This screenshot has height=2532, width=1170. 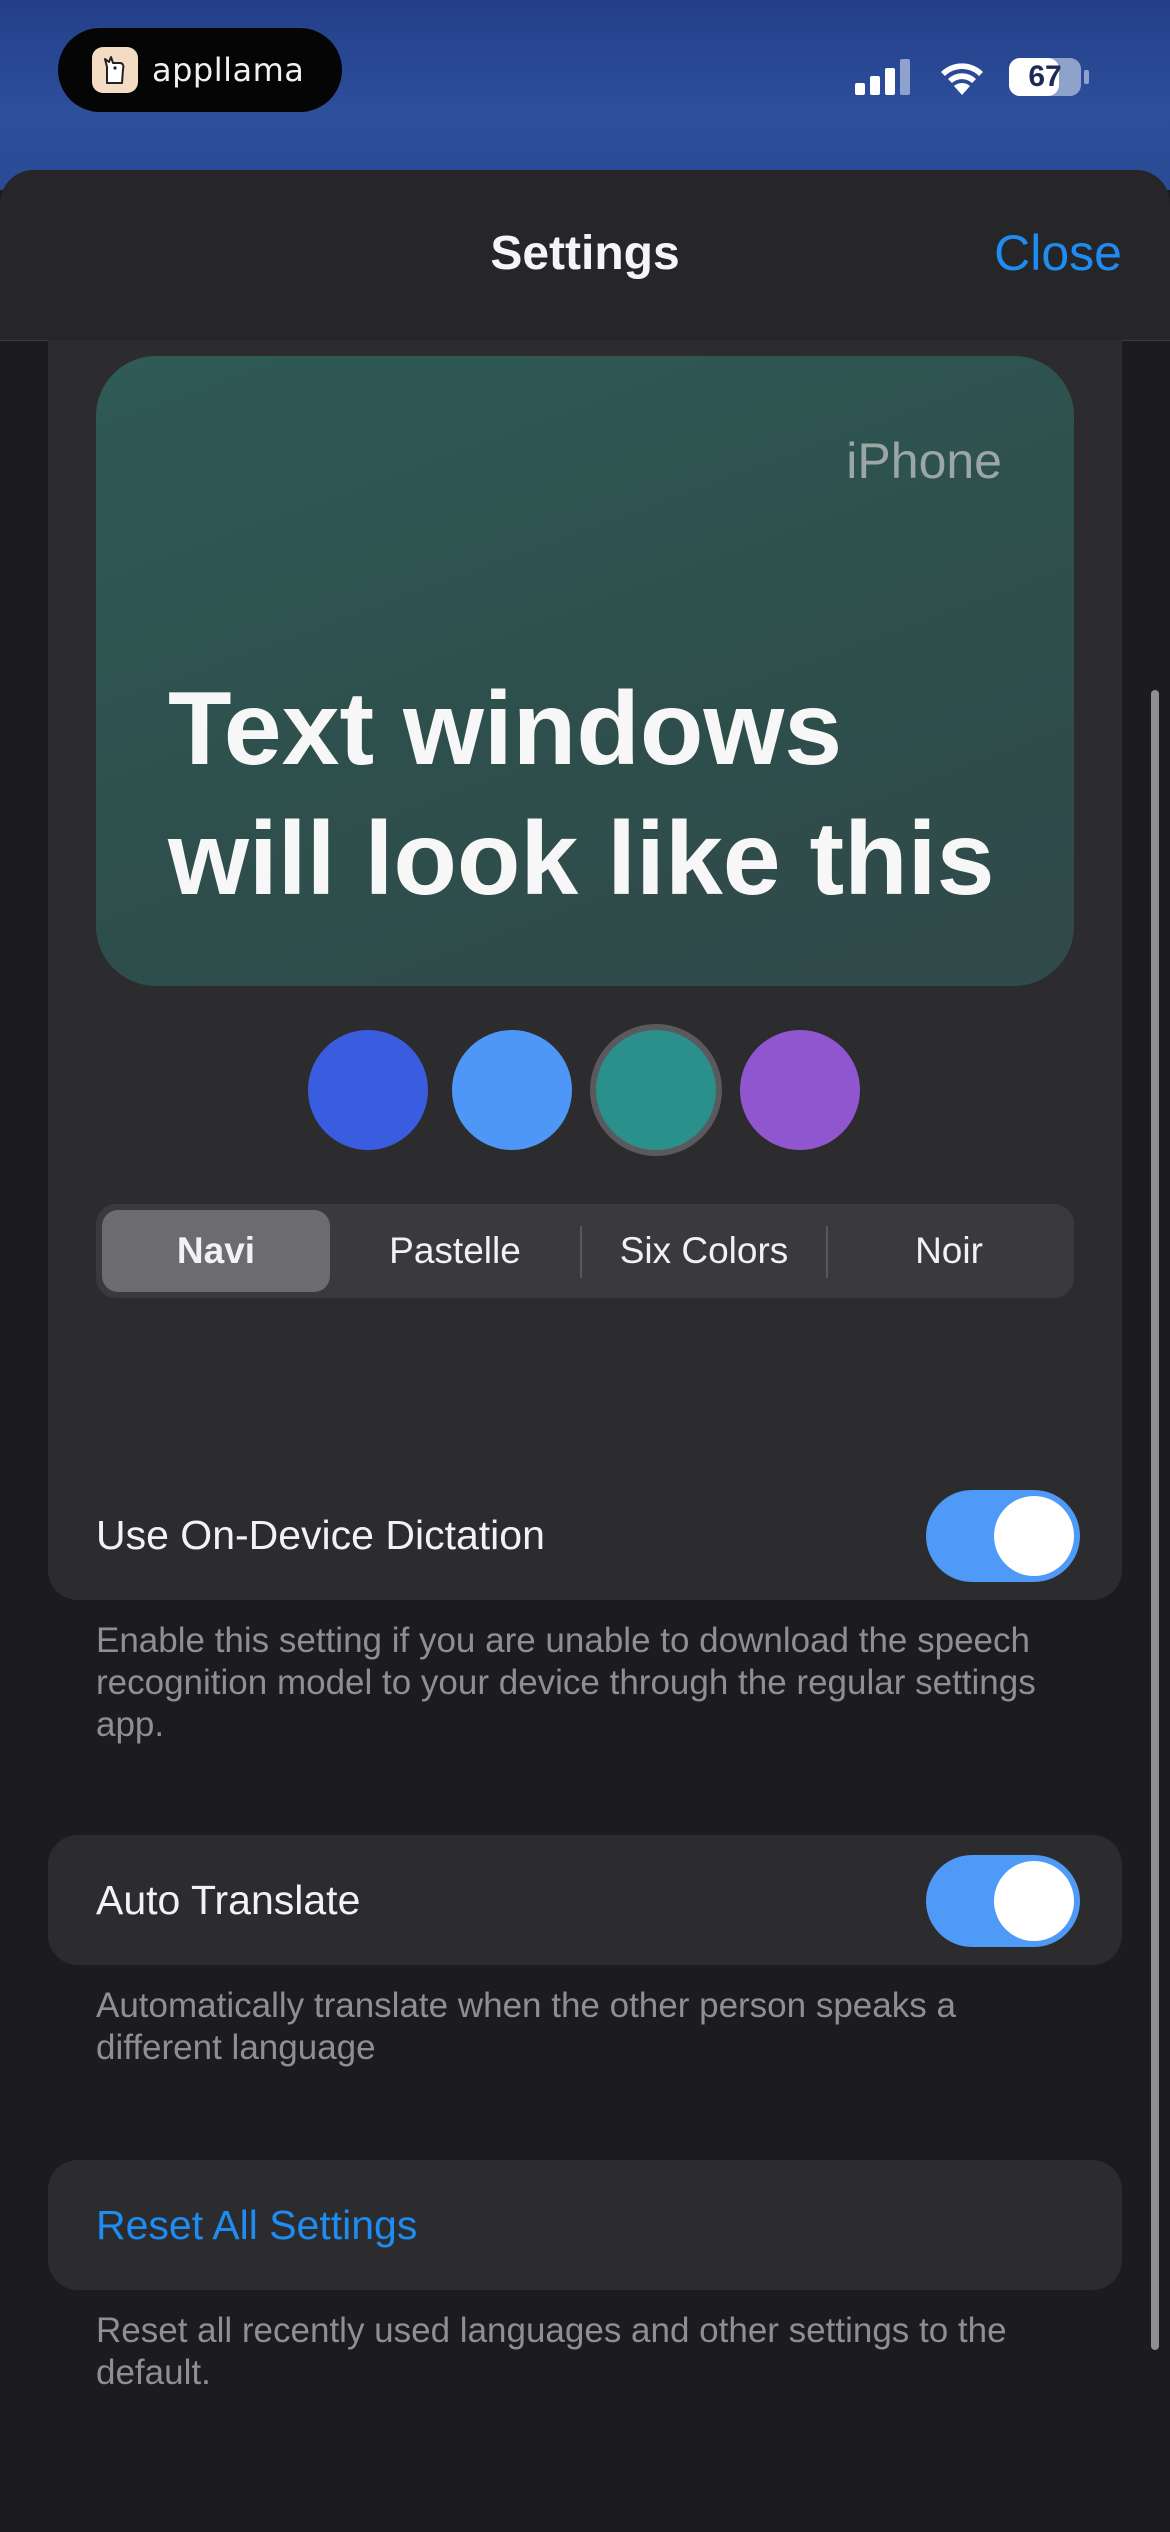 I want to click on status-bar: appllama 67, so click(x=585, y=95).